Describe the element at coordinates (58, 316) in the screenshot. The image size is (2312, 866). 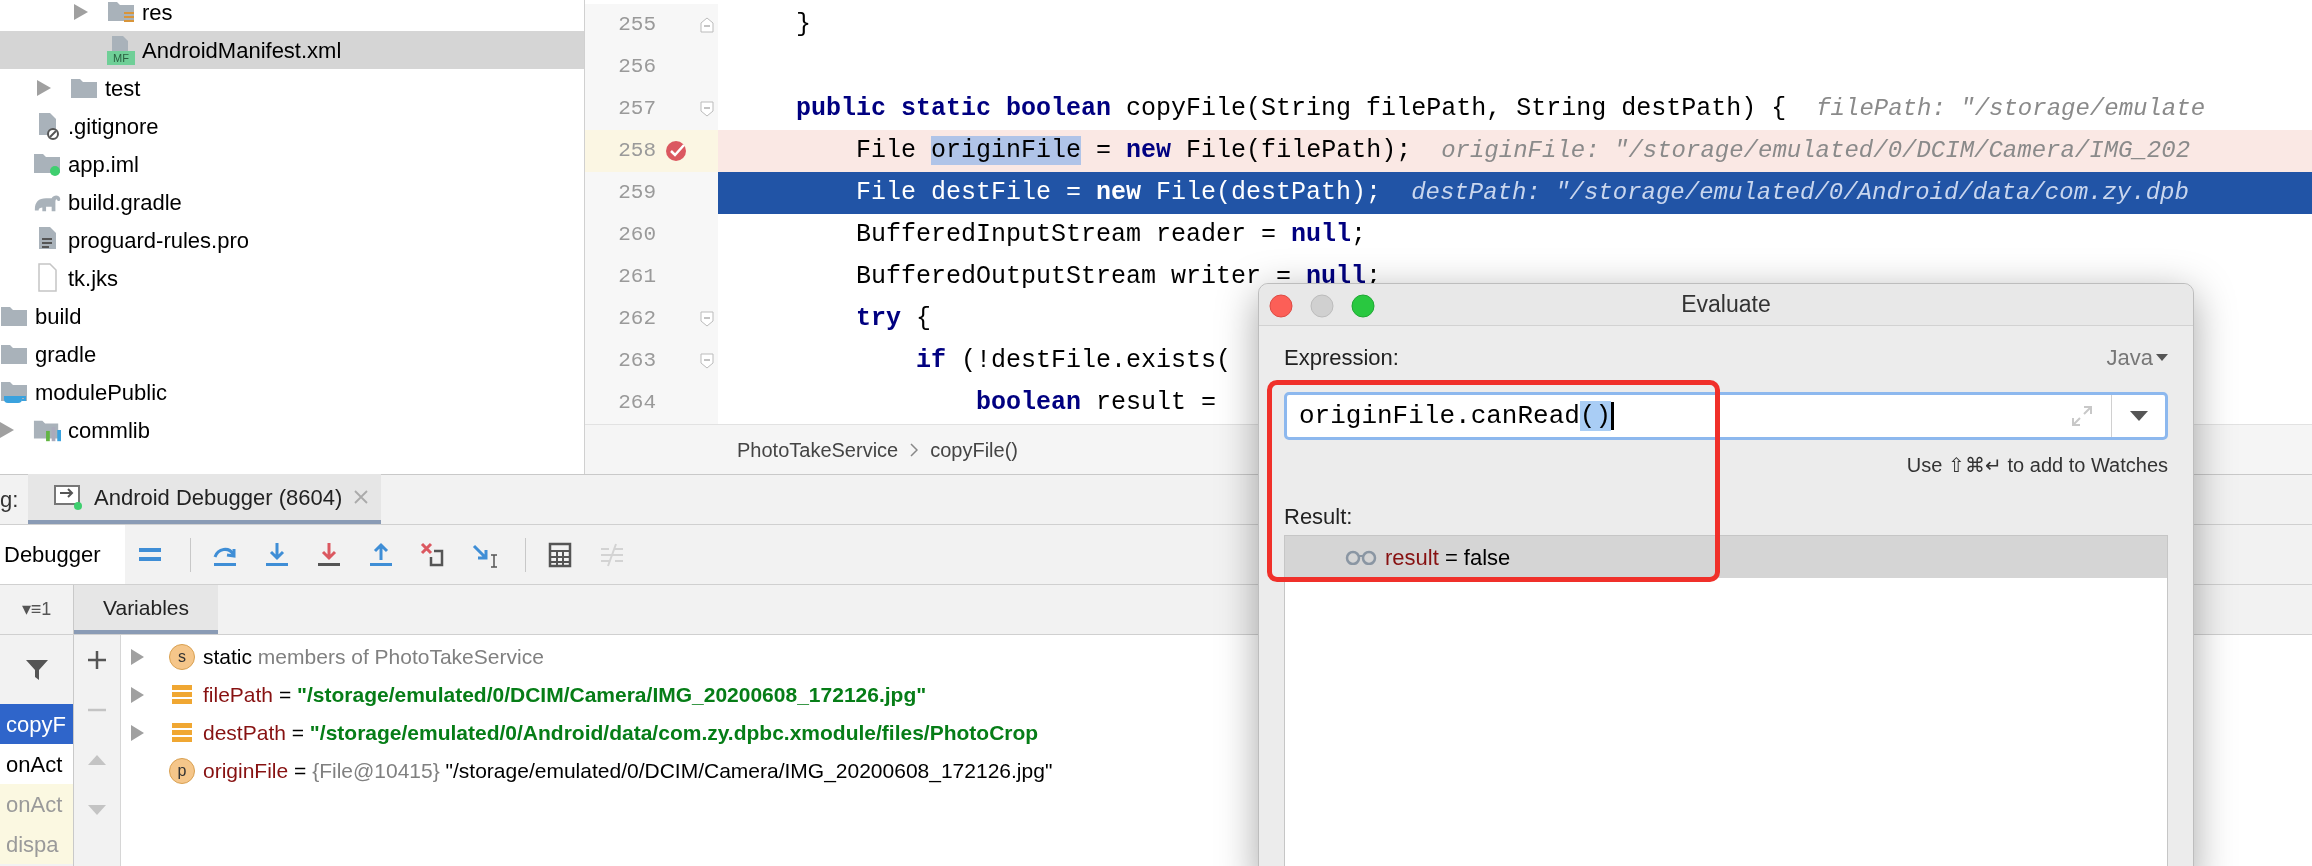
I see `file-name: build` at that location.